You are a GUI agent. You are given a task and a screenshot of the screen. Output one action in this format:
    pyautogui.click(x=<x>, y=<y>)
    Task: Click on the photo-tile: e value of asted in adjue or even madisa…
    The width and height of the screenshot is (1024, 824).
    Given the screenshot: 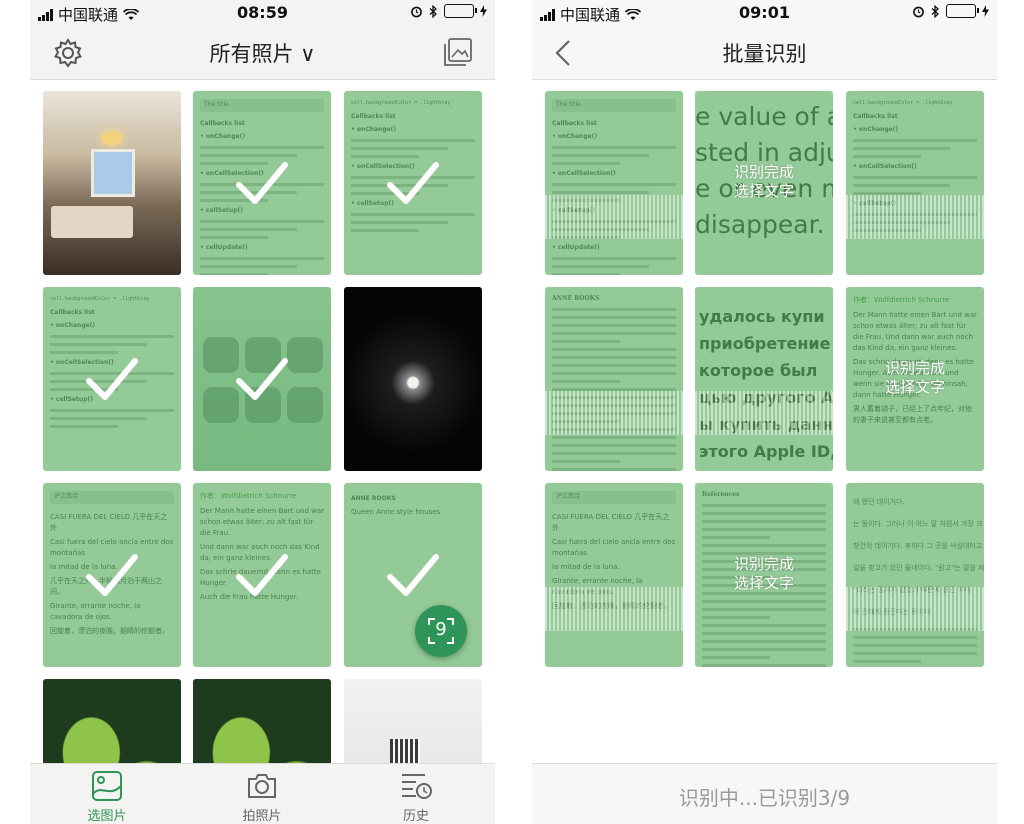 What is the action you would take?
    pyautogui.click(x=764, y=183)
    